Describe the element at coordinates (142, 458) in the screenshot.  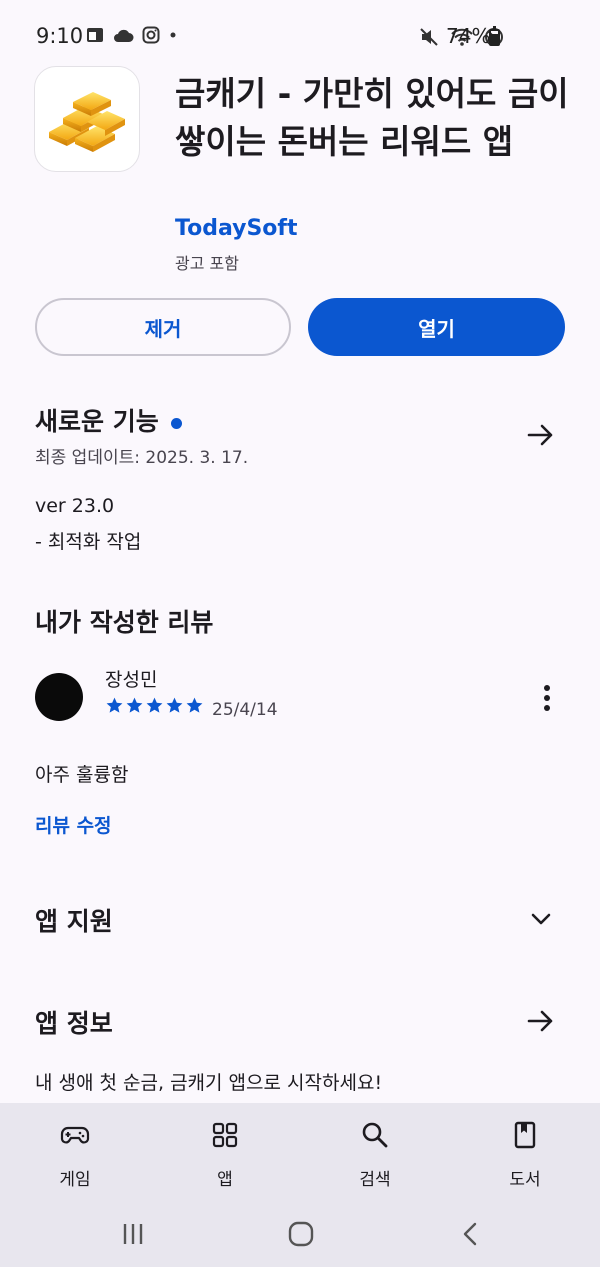
I see `last-updated: 최종 업데이트: 2025. 3. 17.` at that location.